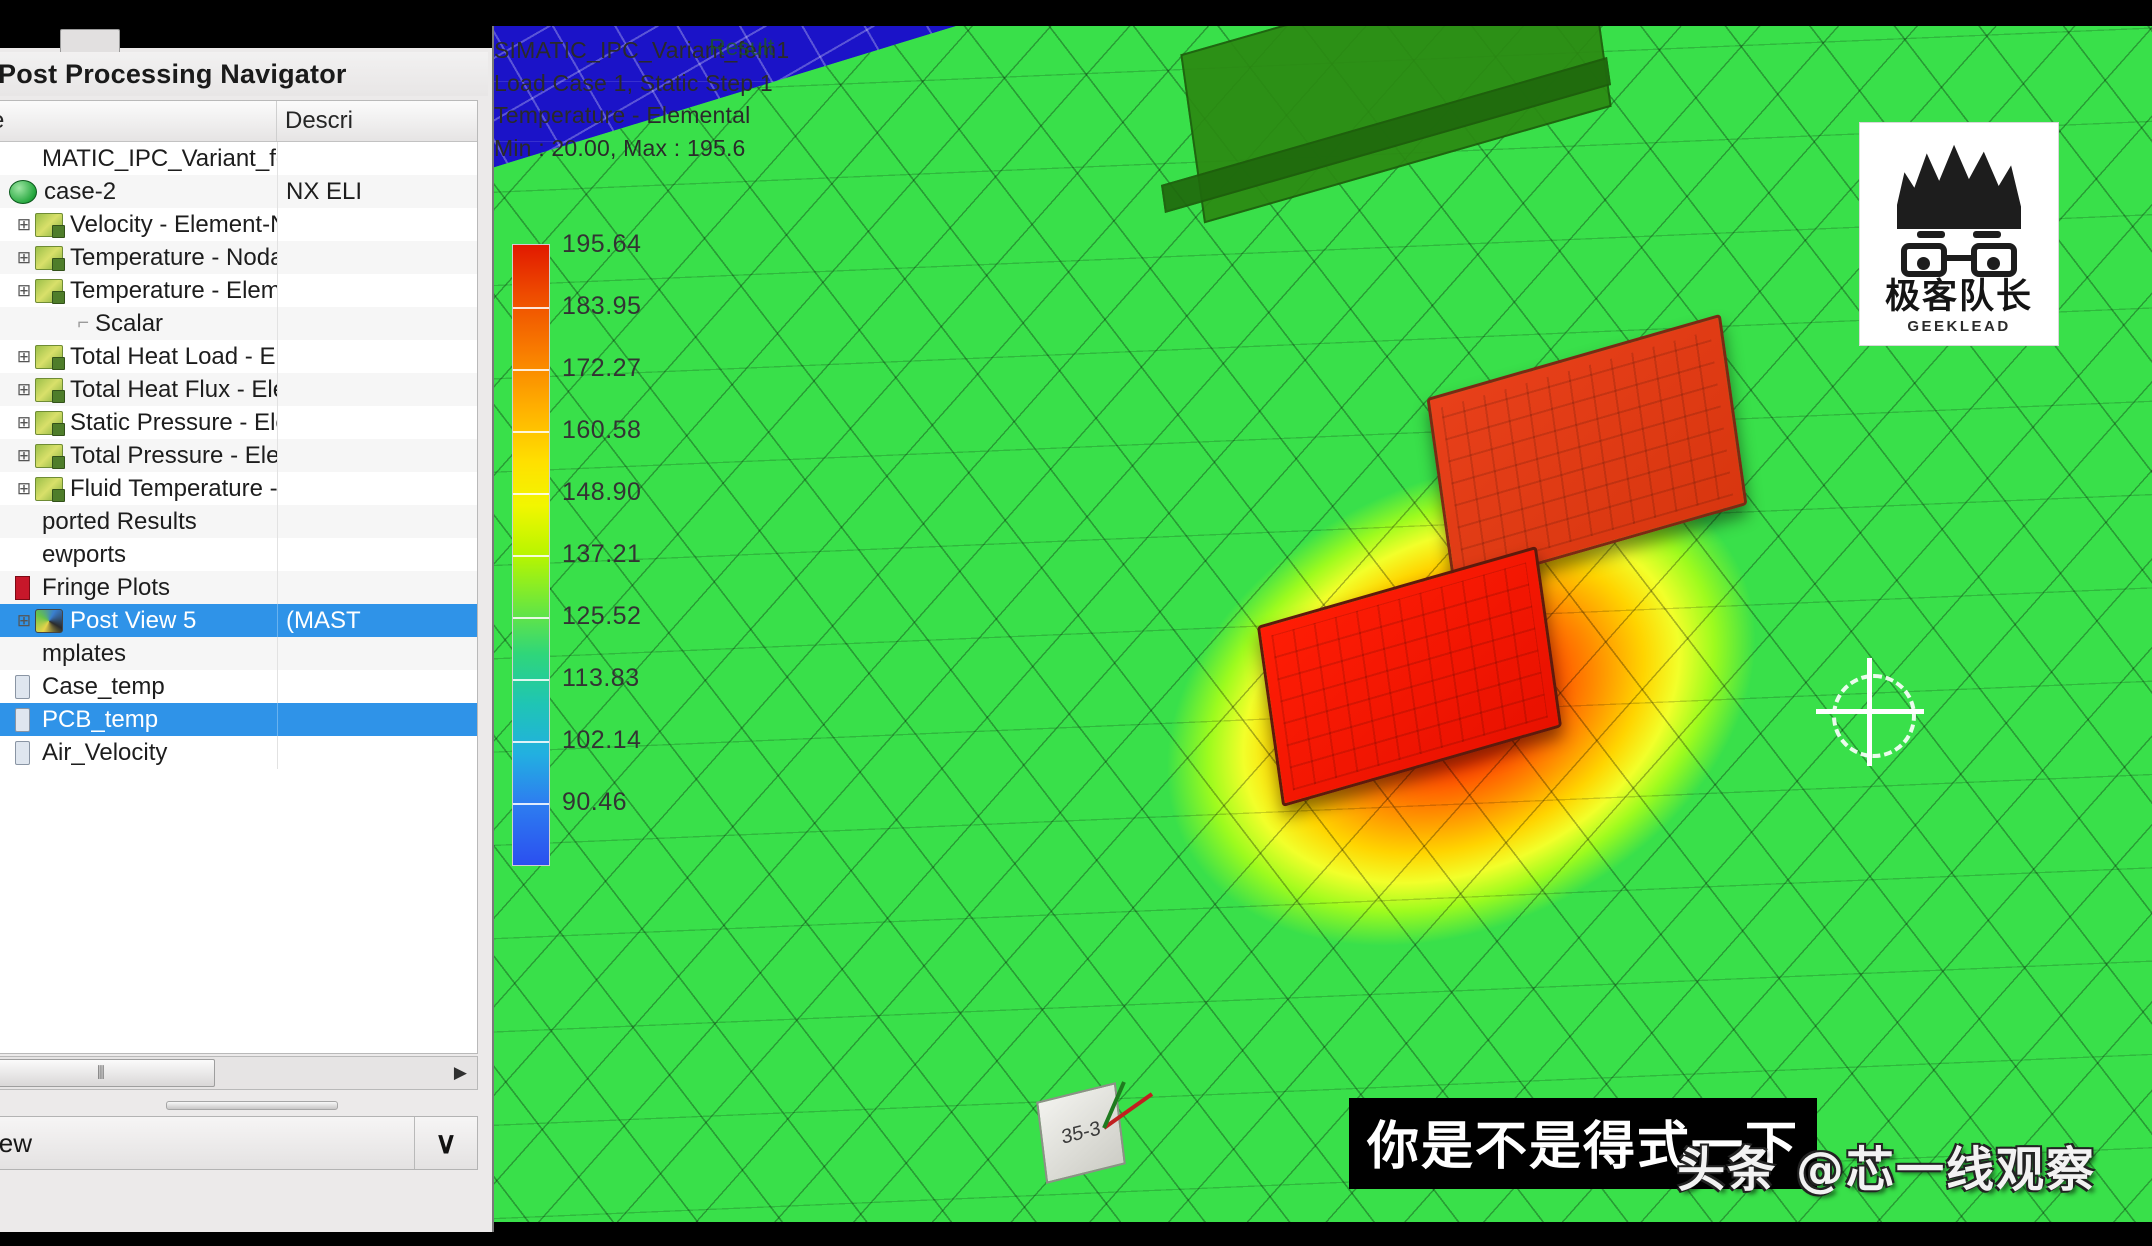  I want to click on tree-row: Case_temp, so click(238, 686).